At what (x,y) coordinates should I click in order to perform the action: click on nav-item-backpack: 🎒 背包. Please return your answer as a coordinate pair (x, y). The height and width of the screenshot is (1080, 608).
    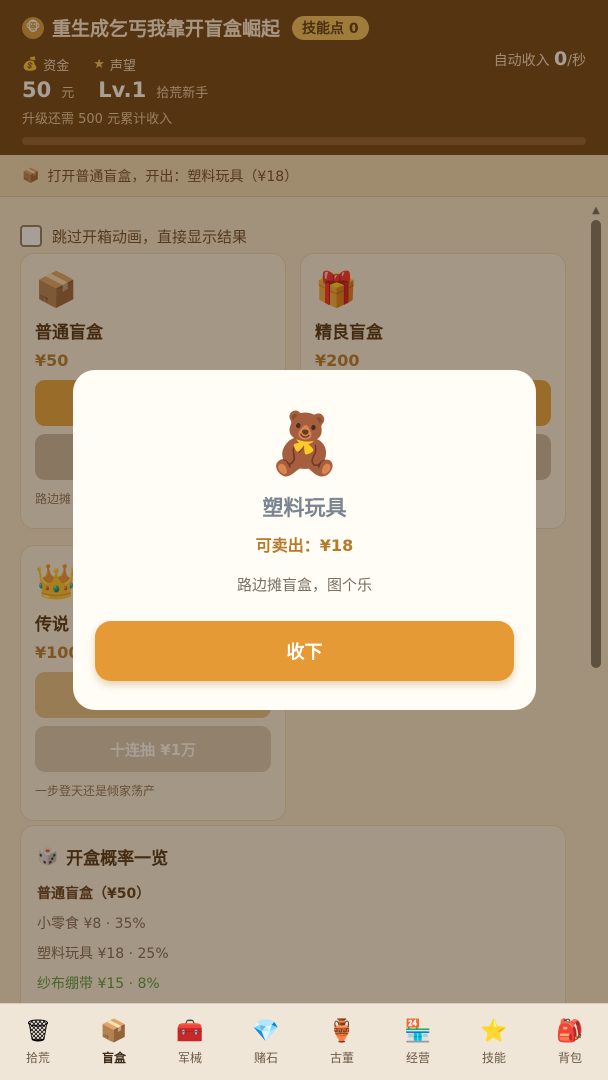
    Looking at the image, I should click on (570, 1042).